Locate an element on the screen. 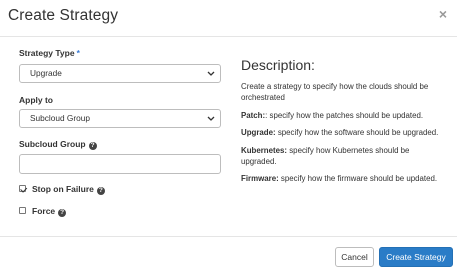  force-label-text: Force is located at coordinates (44, 211).